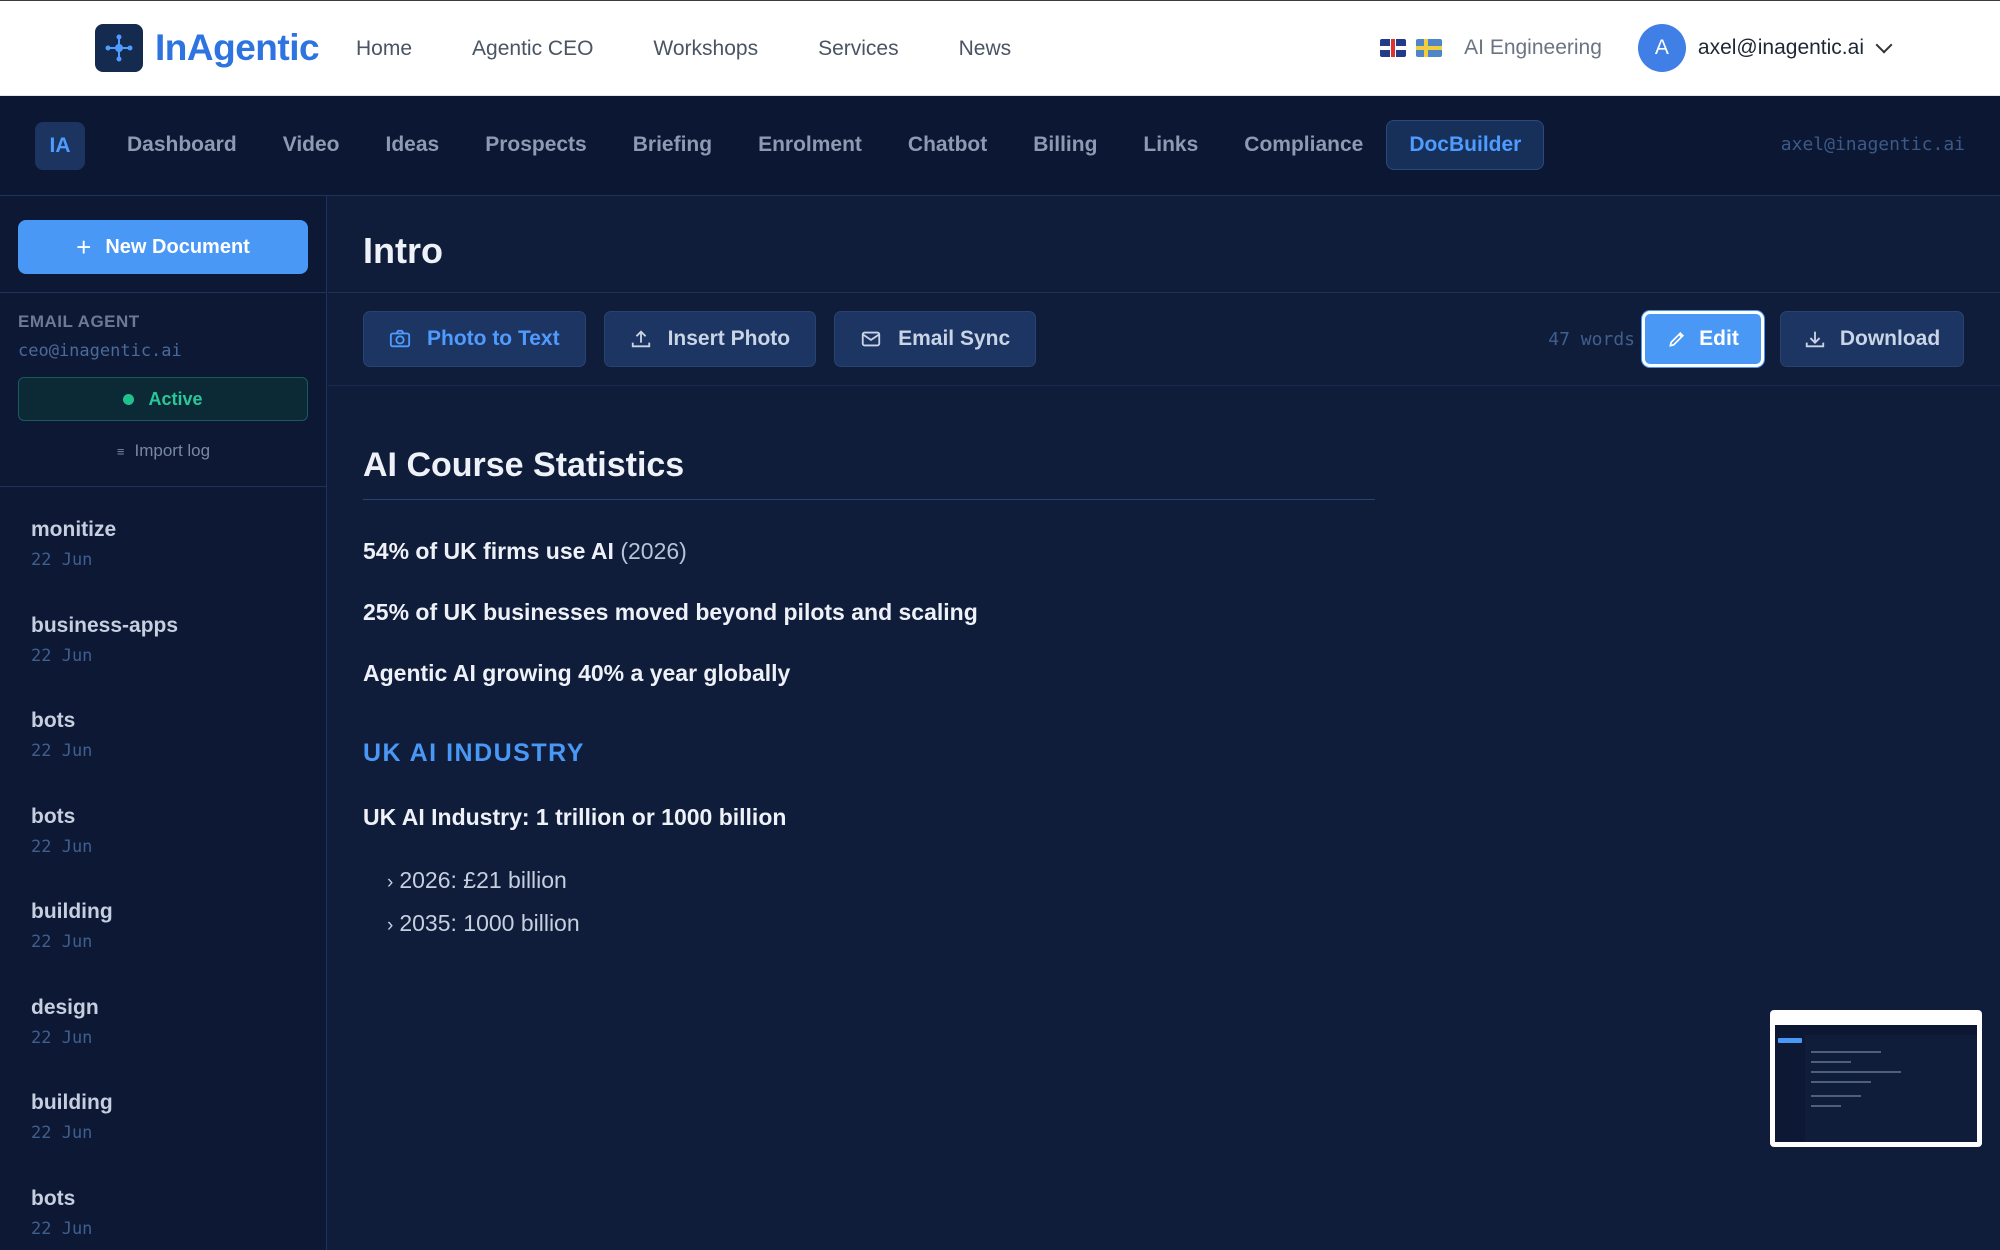 The height and width of the screenshot is (1250, 2000). What do you see at coordinates (1661, 48) in the screenshot?
I see `avatar: A` at bounding box center [1661, 48].